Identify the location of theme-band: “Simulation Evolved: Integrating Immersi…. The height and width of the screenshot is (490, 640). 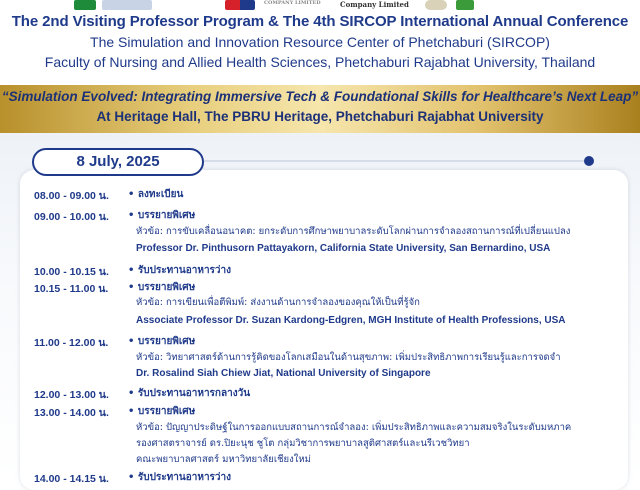
(320, 109).